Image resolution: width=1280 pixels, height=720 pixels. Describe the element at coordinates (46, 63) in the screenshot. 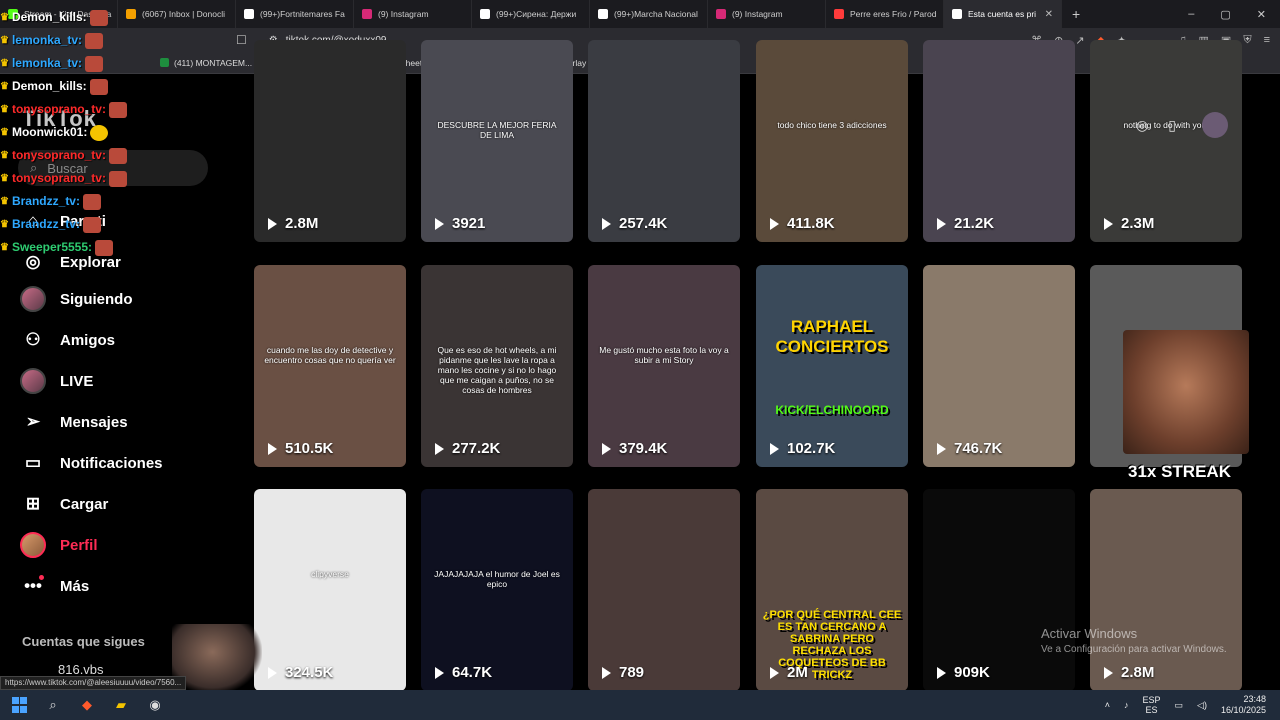

I see `chat-username: lemonka_tv:` at that location.